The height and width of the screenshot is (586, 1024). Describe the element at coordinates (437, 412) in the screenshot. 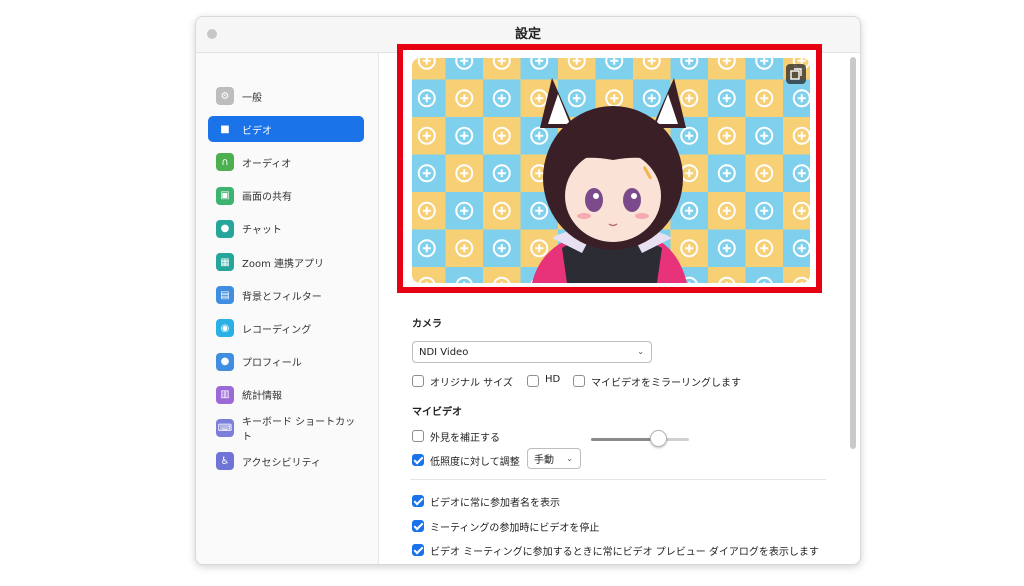

I see `my-video-section-title: マイビデオ` at that location.